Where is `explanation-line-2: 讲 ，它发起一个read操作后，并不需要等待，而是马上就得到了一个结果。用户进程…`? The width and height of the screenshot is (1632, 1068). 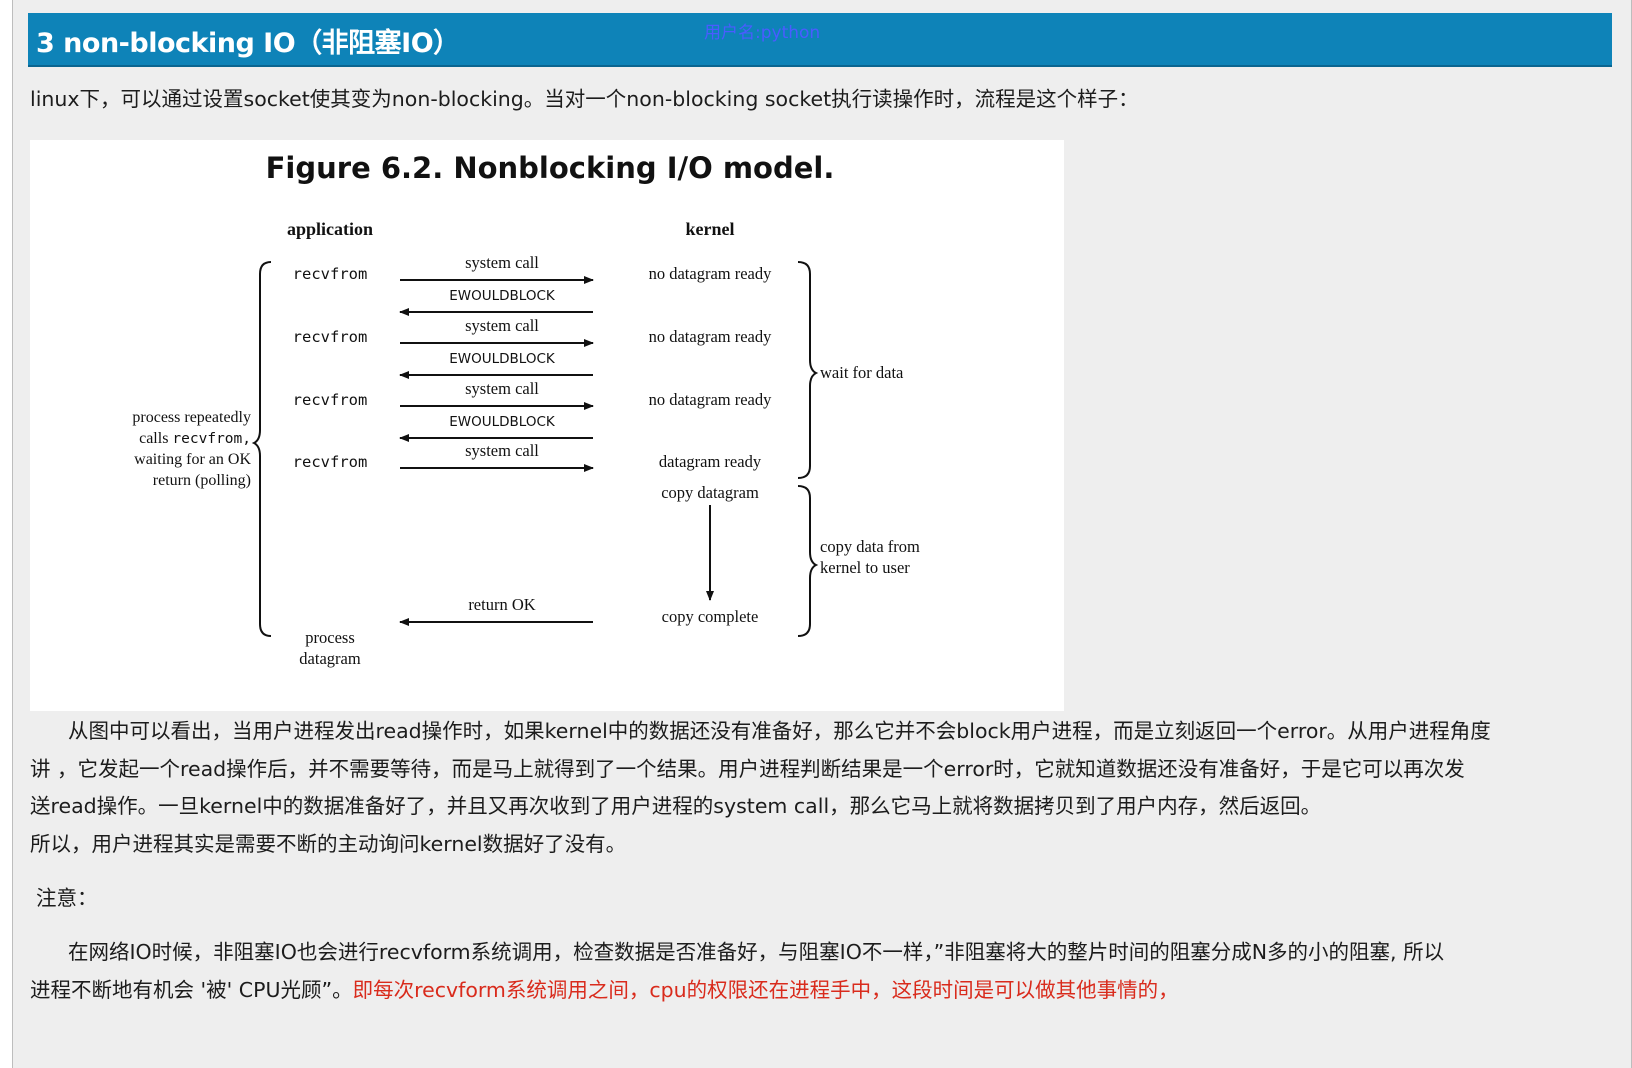 explanation-line-2: 讲 ，它发起一个read操作后，并不需要等待，而是马上就得到了一个结果。用户进程… is located at coordinates (747, 769).